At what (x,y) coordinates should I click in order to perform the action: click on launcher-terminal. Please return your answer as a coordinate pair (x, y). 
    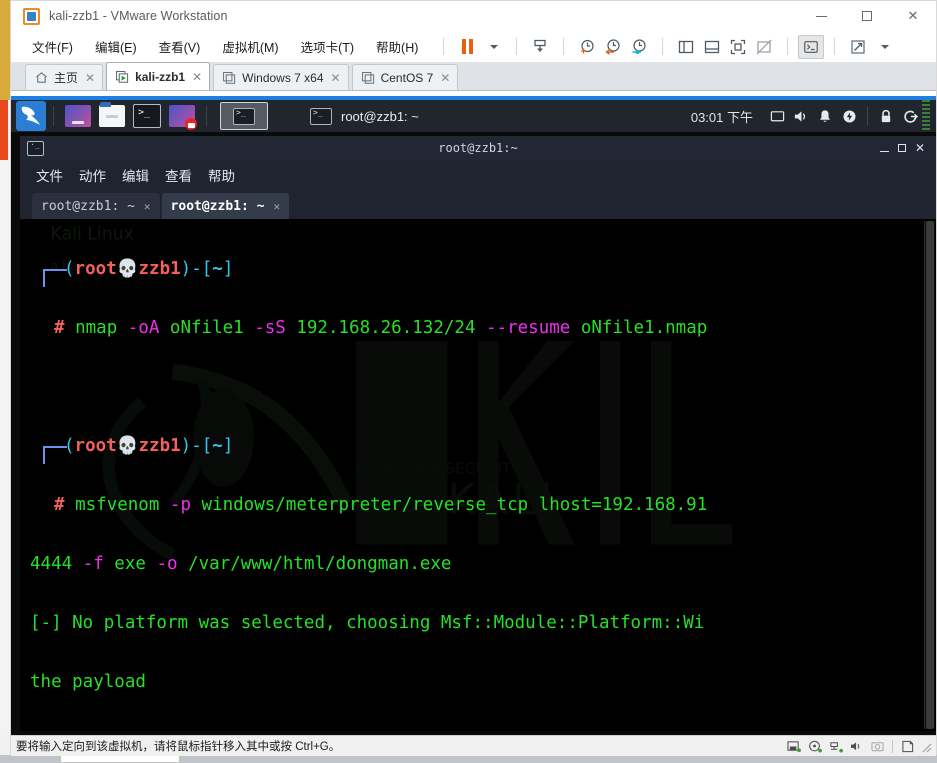
    Looking at the image, I should click on (147, 116).